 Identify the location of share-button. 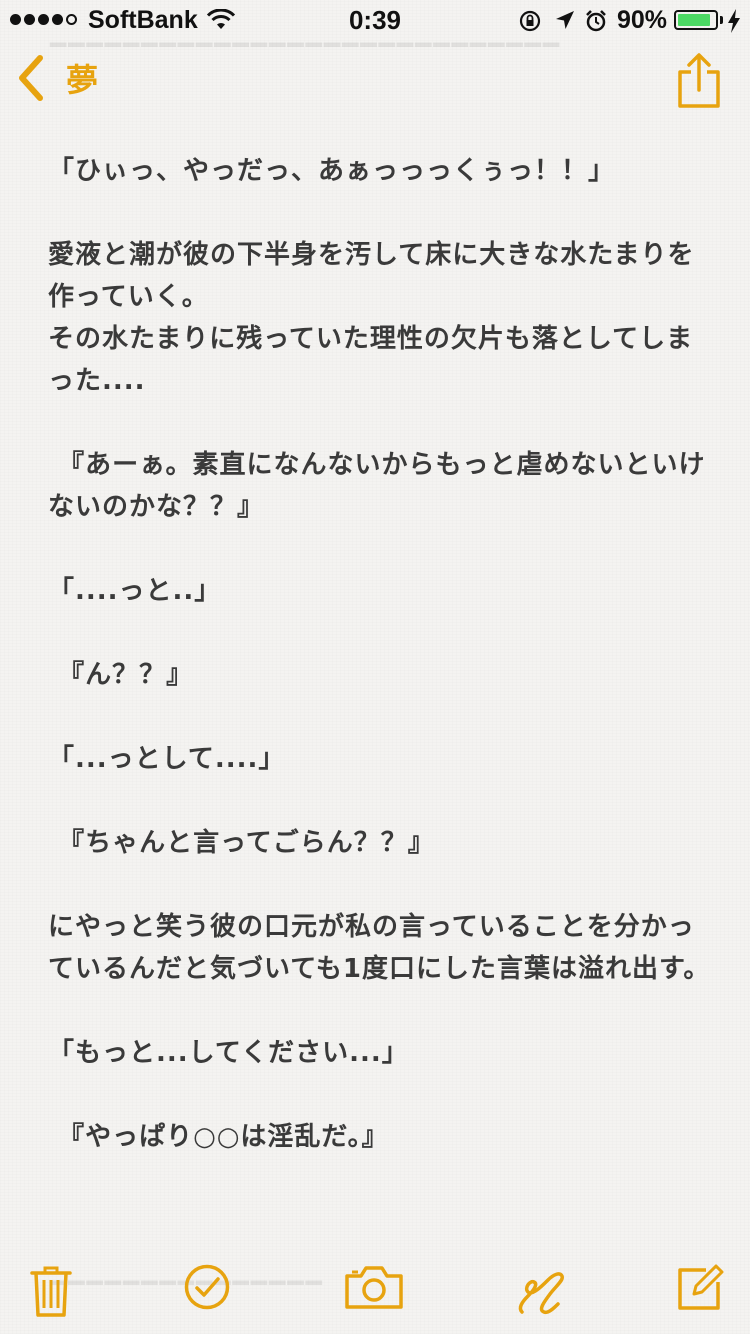
(699, 83).